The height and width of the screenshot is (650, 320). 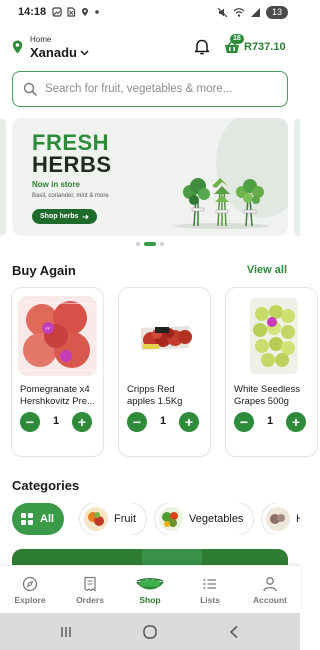 What do you see at coordinates (30, 89) in the screenshot?
I see `search-icon` at bounding box center [30, 89].